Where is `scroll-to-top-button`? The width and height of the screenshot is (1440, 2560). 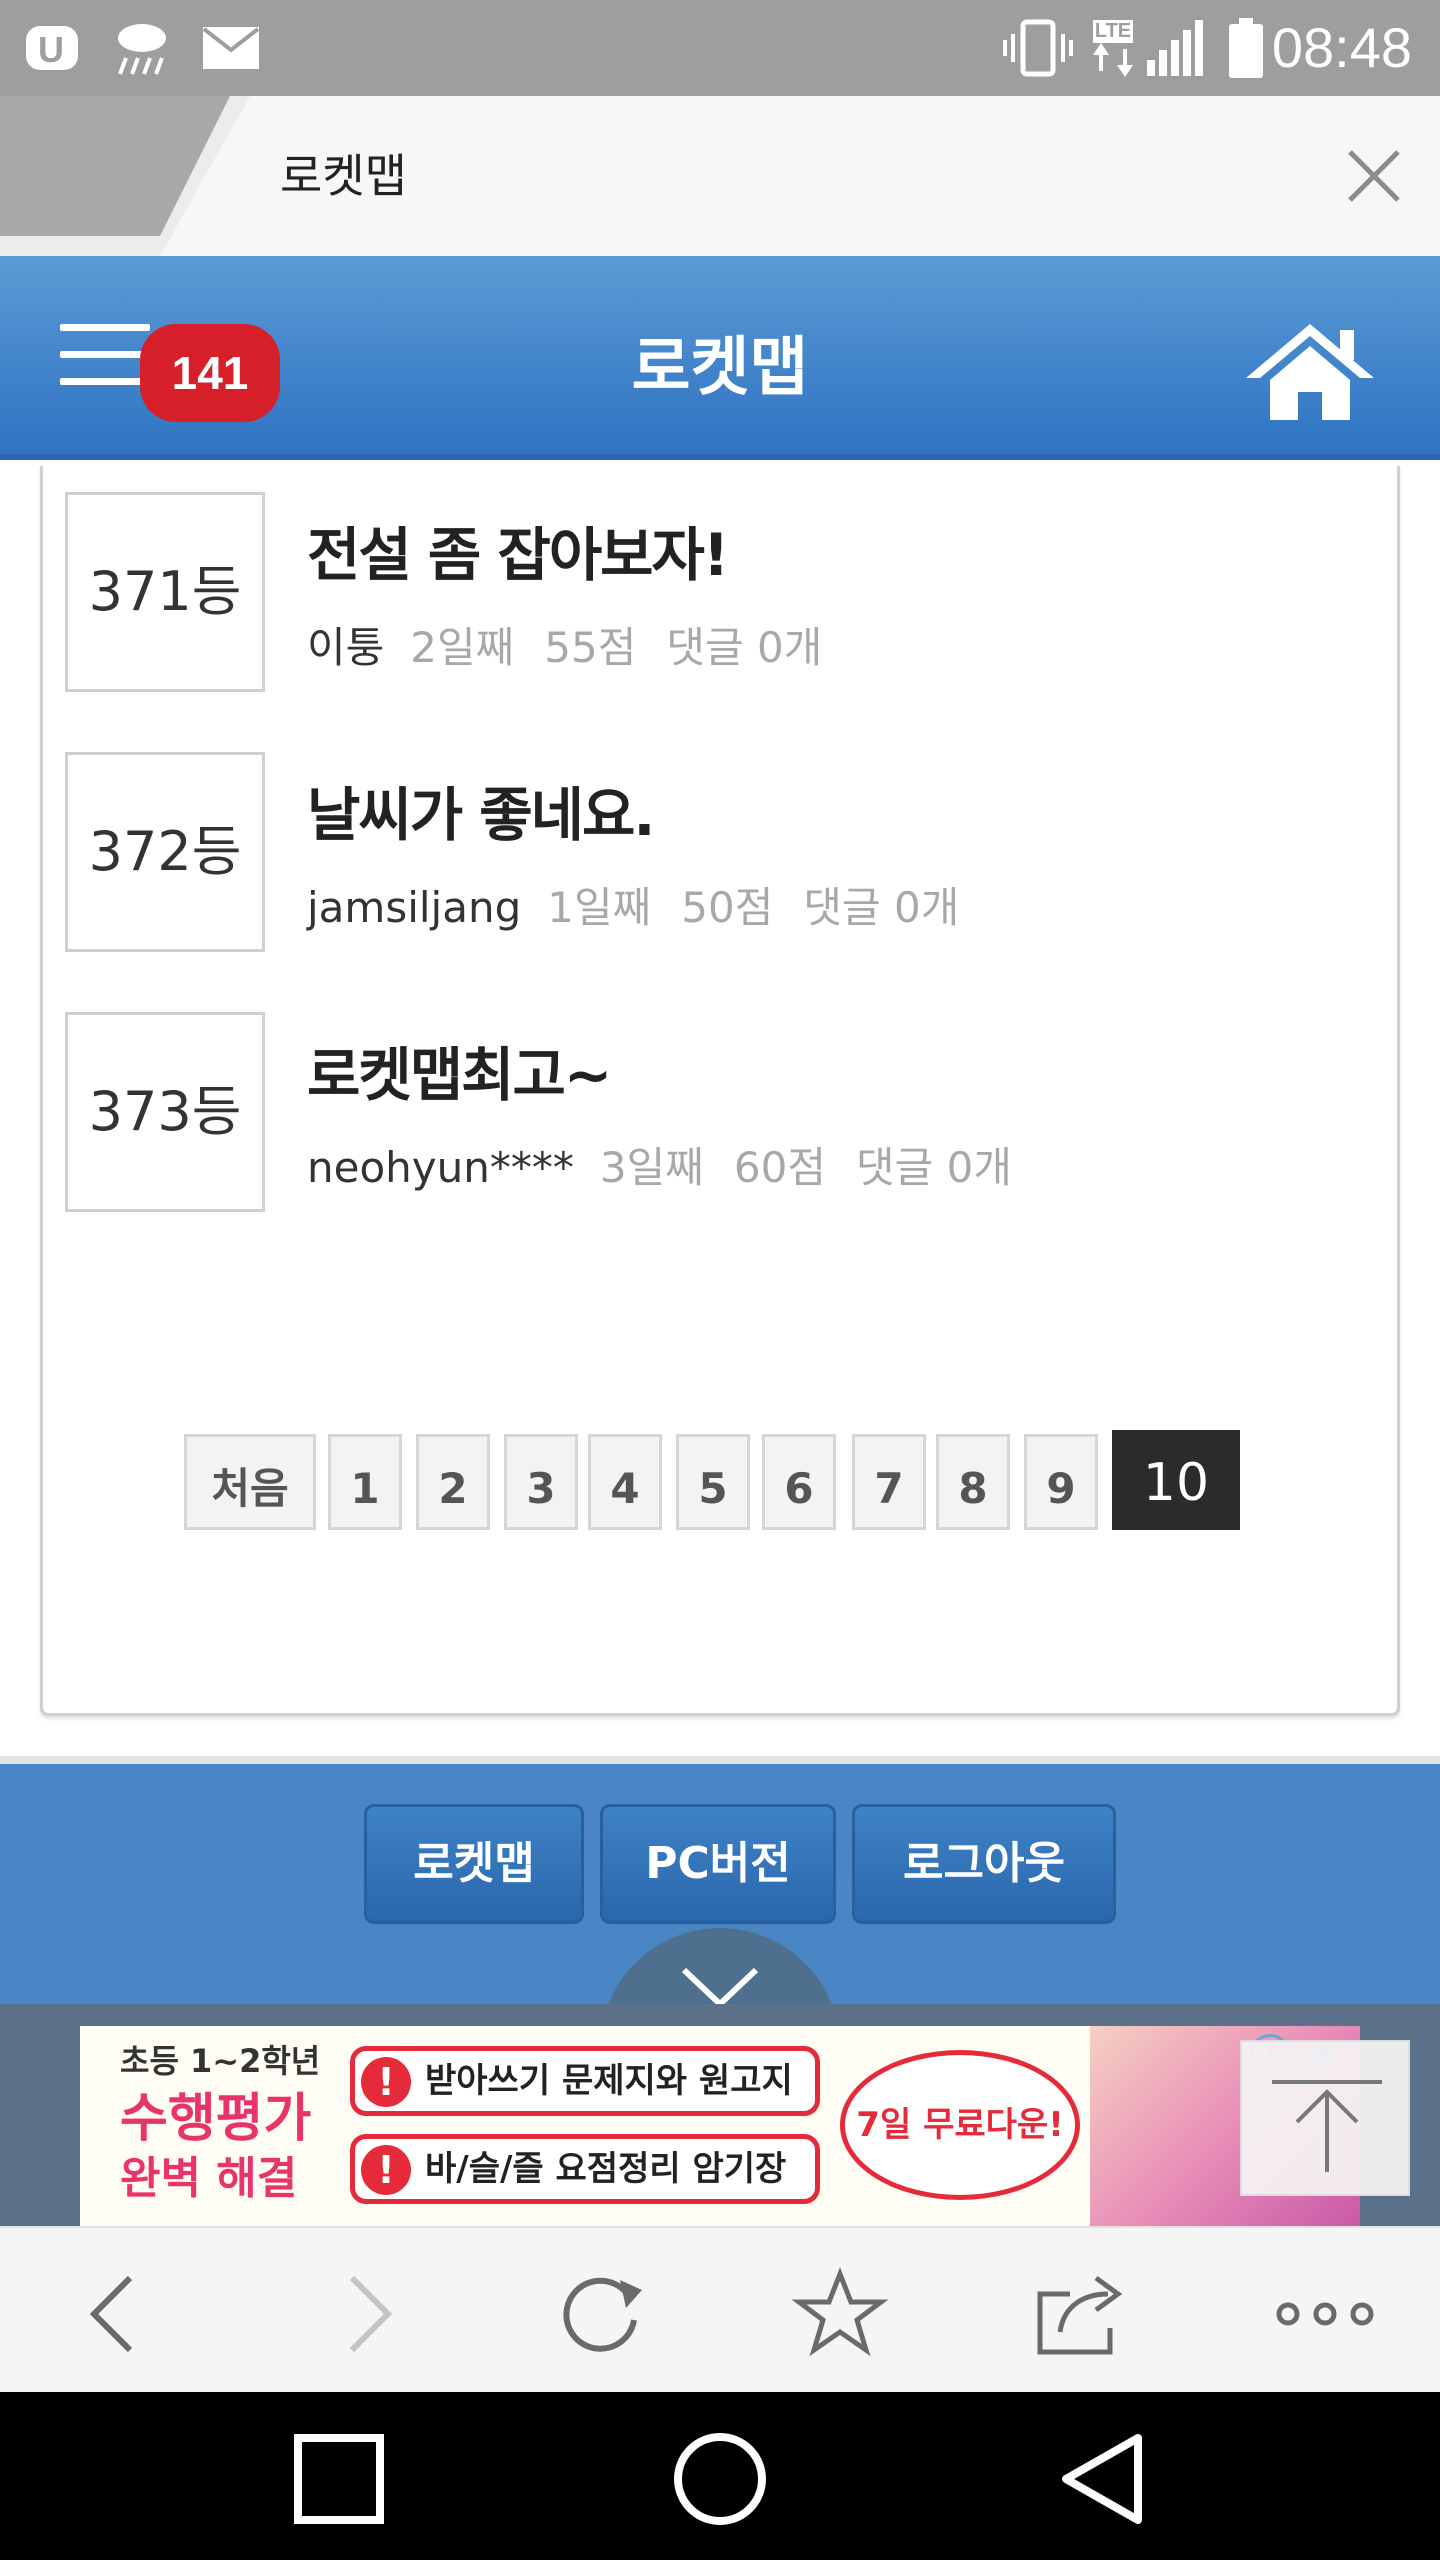
scroll-to-top-button is located at coordinates (1325, 2118).